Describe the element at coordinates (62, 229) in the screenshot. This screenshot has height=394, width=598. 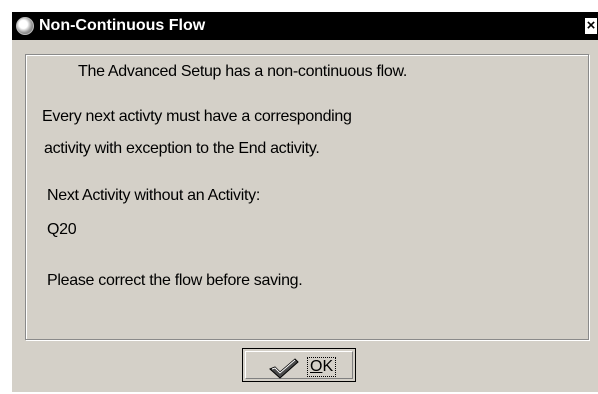
I see `activity-id-value: Q20` at that location.